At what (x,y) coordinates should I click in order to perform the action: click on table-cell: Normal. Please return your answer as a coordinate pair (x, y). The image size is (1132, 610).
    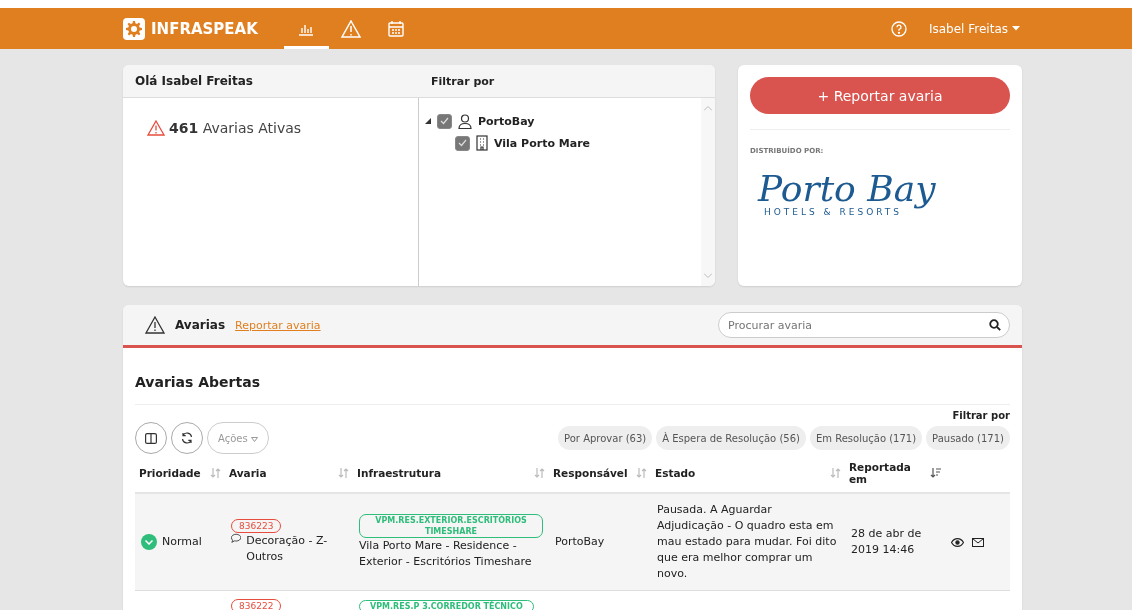
    Looking at the image, I should click on (182, 542).